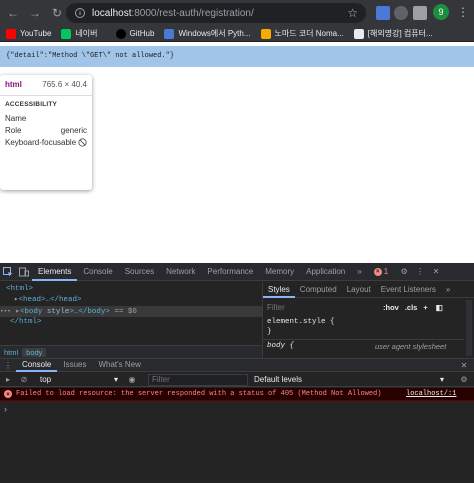  I want to click on back-icon: ←, so click(13, 13).